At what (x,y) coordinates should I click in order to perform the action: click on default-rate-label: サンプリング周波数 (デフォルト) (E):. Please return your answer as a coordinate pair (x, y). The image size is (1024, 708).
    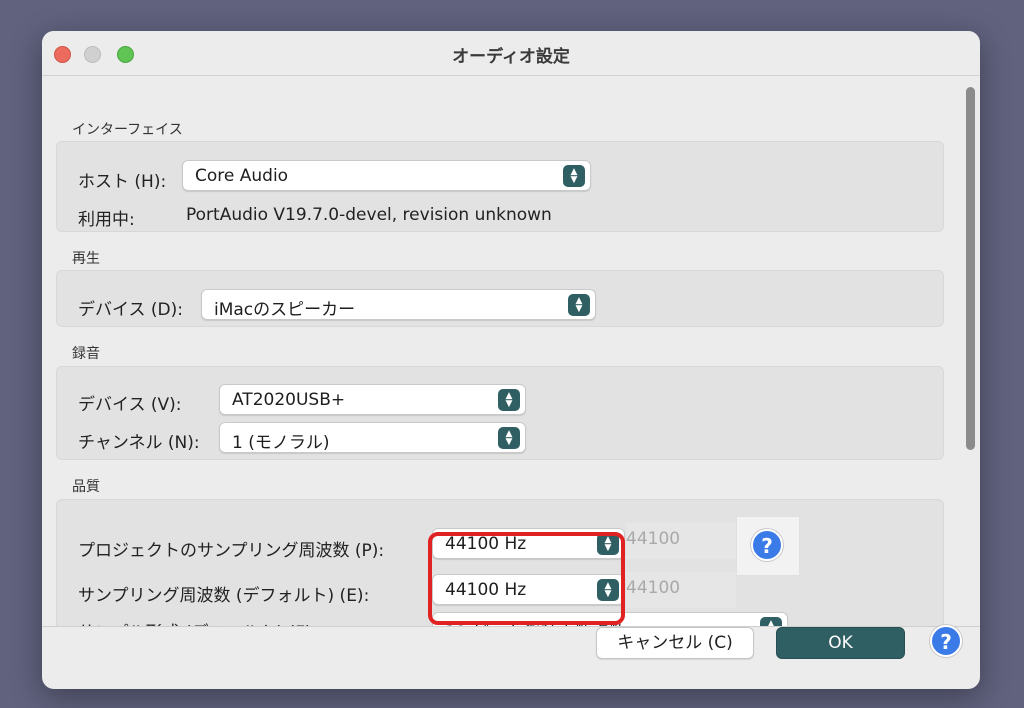
    Looking at the image, I should click on (224, 596).